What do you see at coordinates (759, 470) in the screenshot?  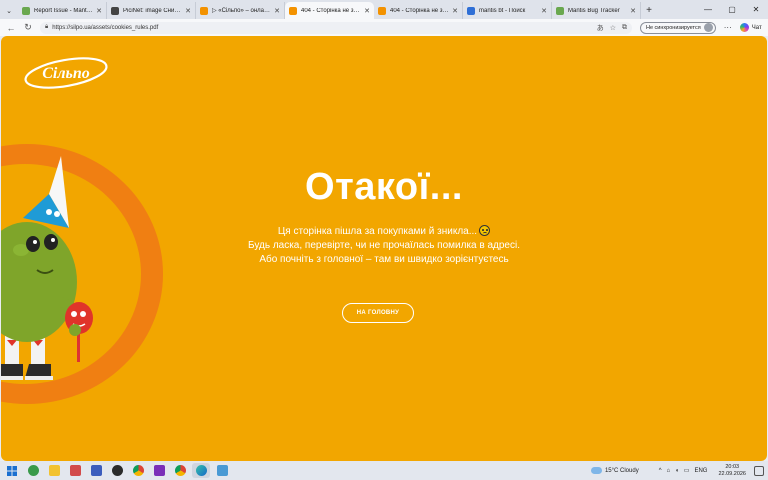 I see `notification-icon` at bounding box center [759, 470].